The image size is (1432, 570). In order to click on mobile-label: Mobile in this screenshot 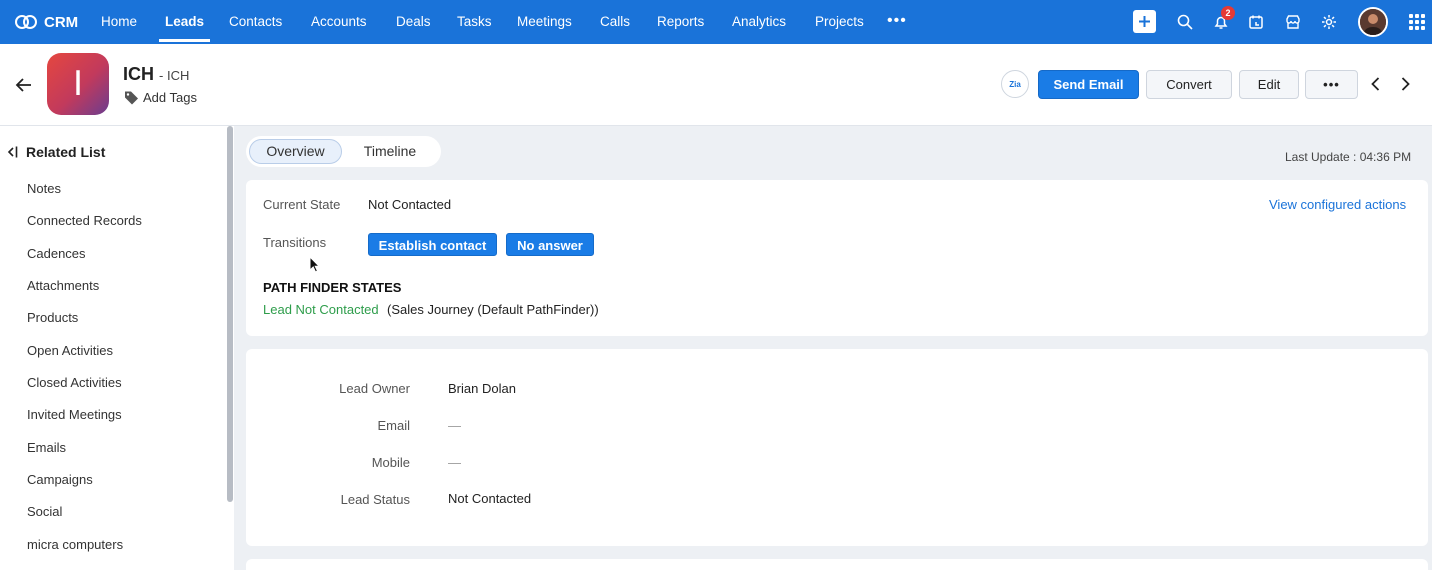, I will do `click(390, 462)`.